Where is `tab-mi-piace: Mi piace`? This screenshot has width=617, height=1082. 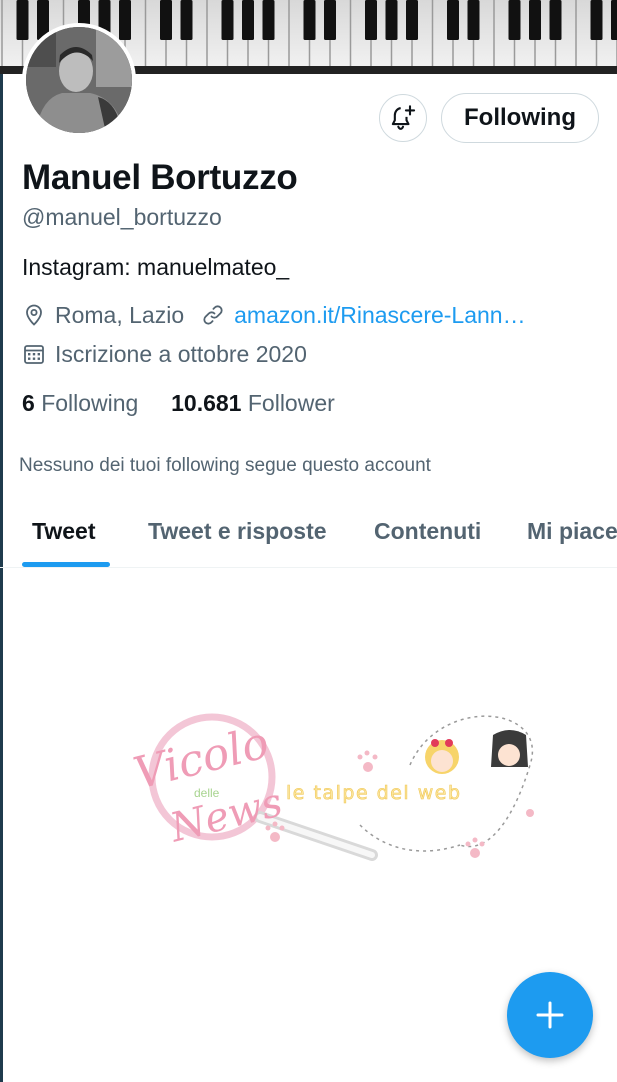
tab-mi-piace: Mi piace is located at coordinates (572, 531).